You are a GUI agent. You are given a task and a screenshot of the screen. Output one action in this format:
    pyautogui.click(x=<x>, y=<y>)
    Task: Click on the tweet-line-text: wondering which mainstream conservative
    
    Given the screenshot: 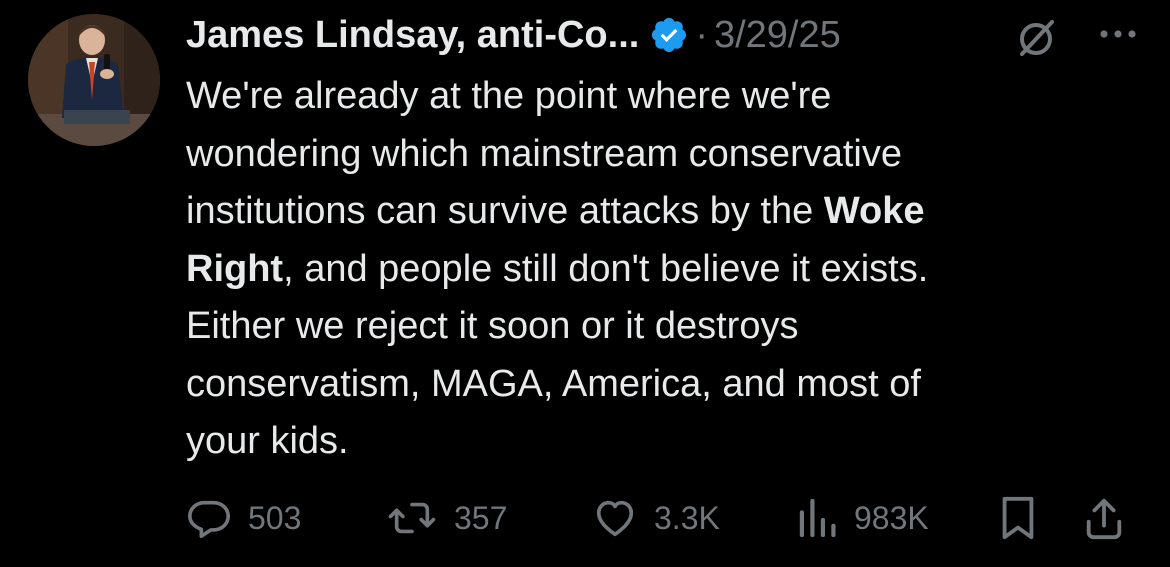 What is the action you would take?
    pyautogui.click(x=544, y=153)
    